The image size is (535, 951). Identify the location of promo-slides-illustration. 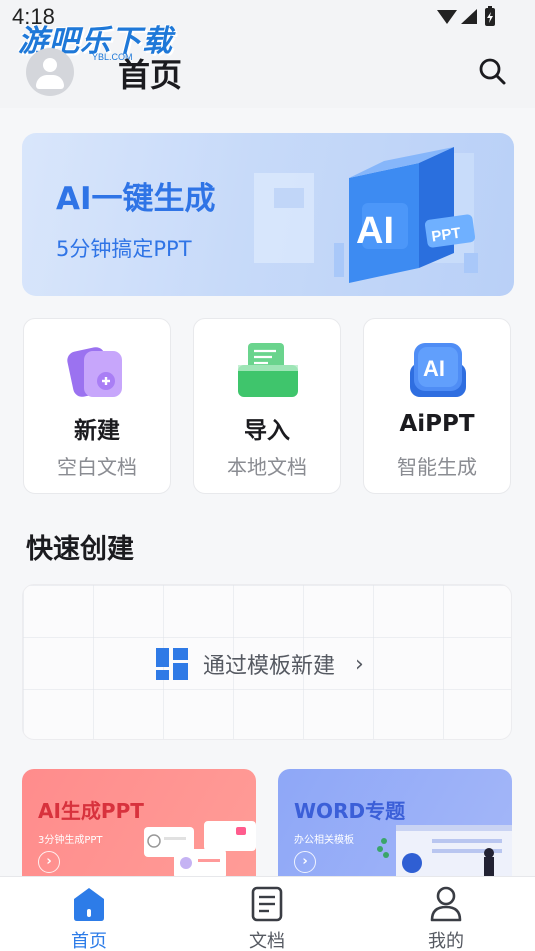
(200, 850).